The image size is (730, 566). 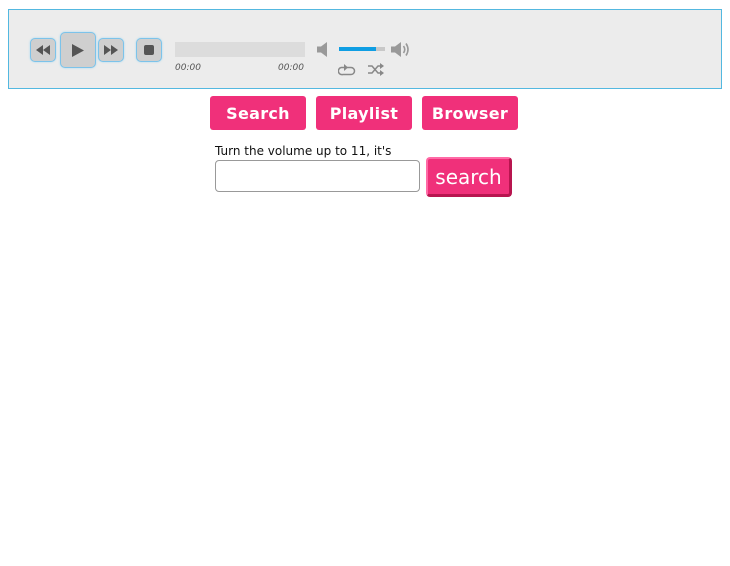 I want to click on mute-icon, so click(x=323, y=49).